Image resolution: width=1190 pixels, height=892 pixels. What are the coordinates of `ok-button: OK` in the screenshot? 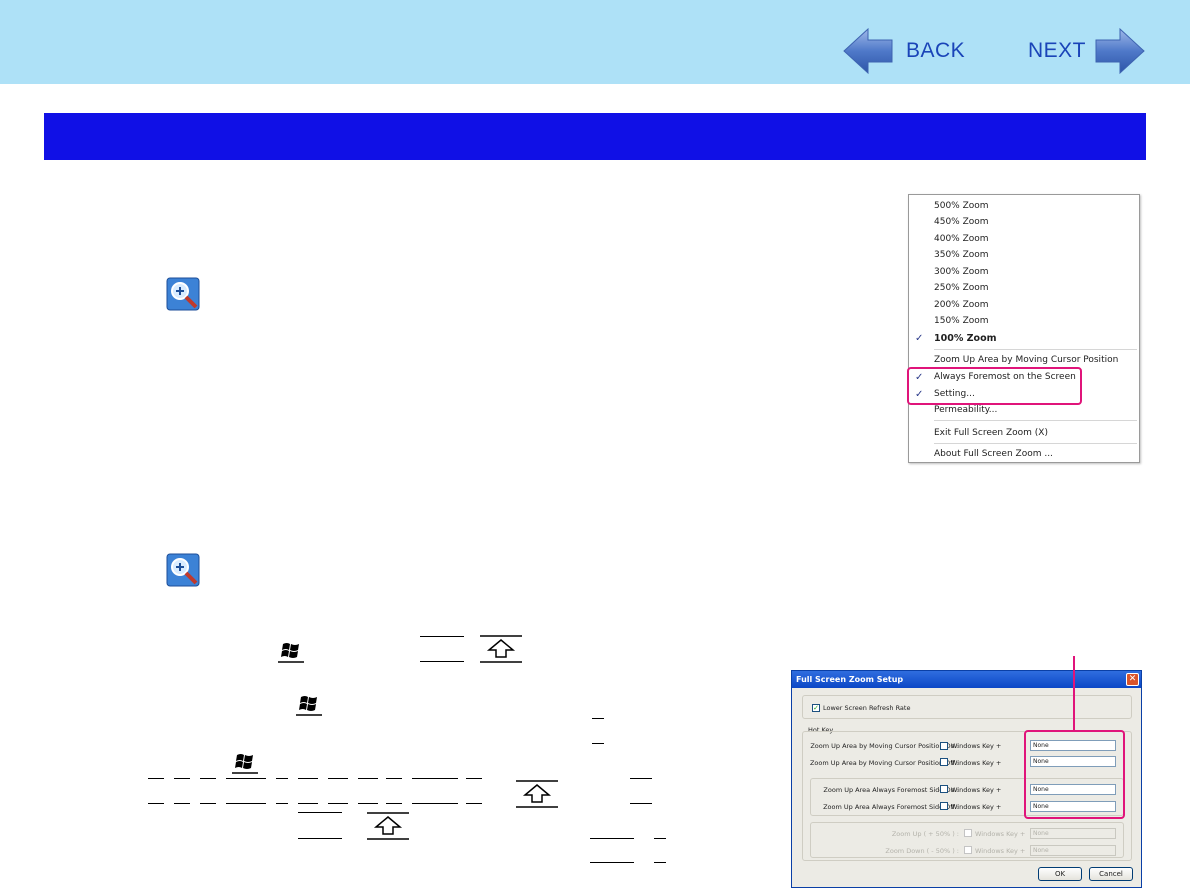 It's located at (1060, 874).